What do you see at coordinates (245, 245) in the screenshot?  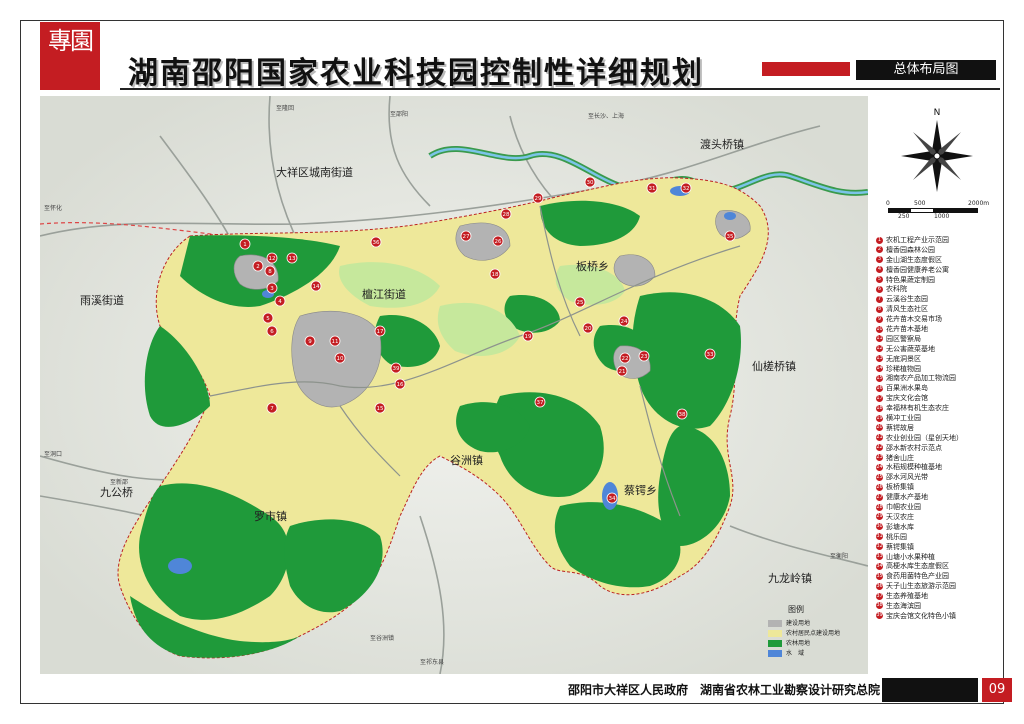 I see `project-marker-number: 1` at bounding box center [245, 245].